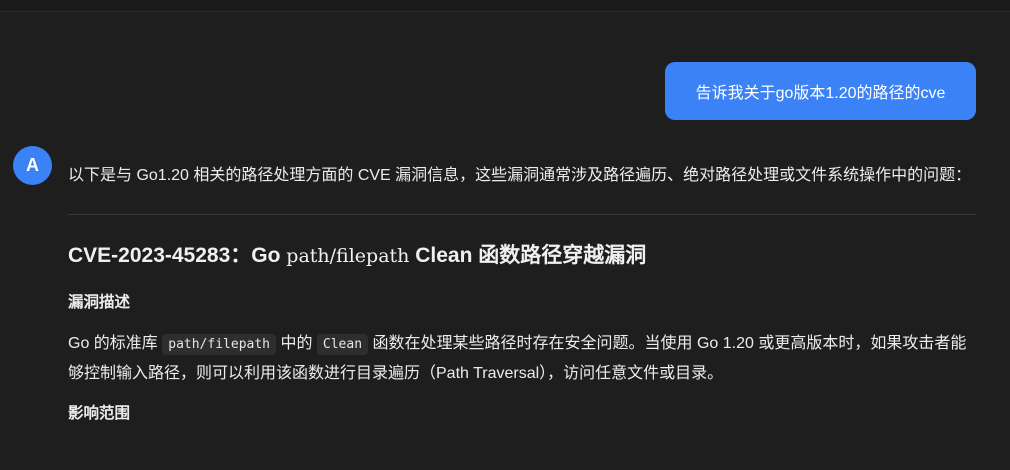  What do you see at coordinates (99, 413) in the screenshot?
I see `impact-title: 影响范围` at bounding box center [99, 413].